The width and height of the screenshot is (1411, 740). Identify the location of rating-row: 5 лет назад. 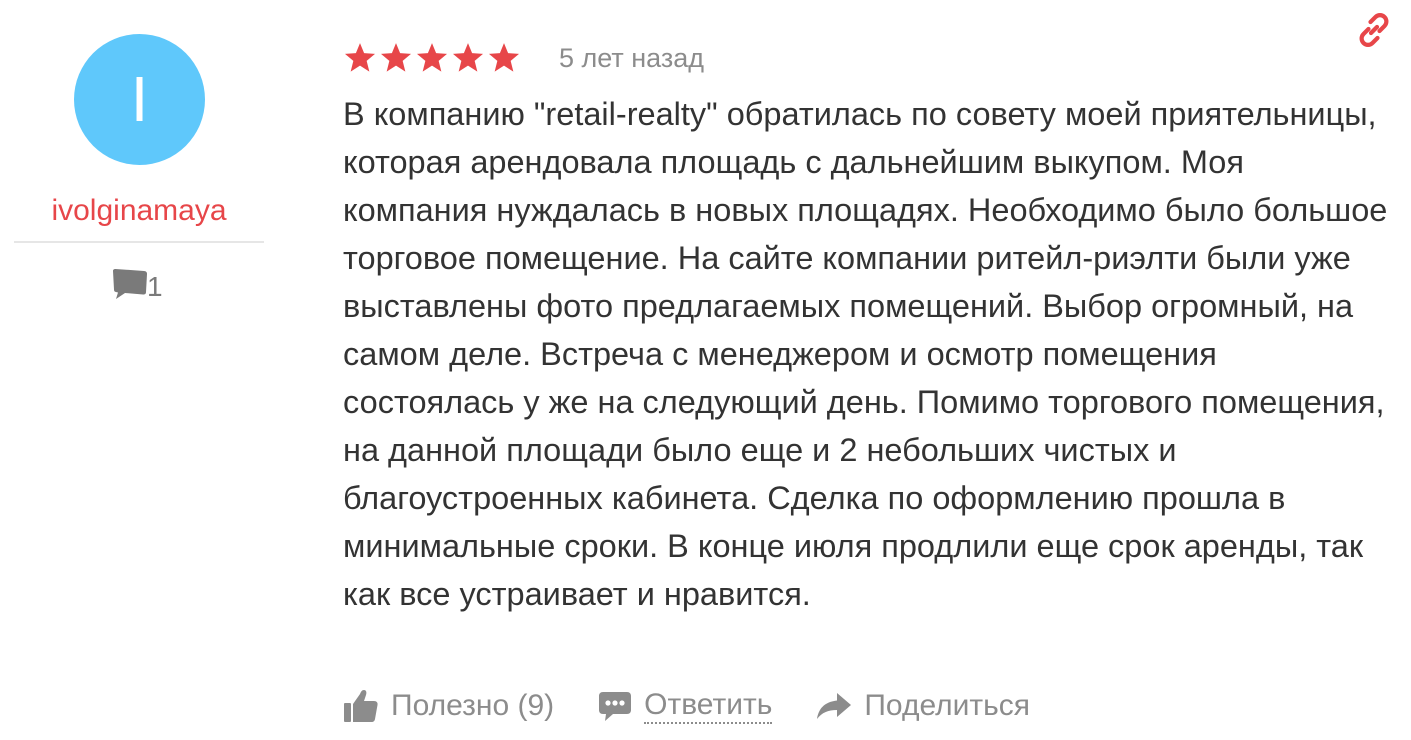
(868, 58).